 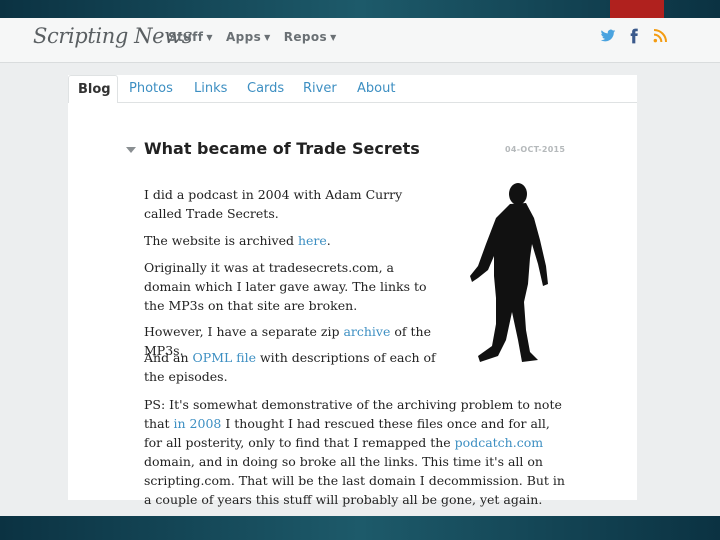 I want to click on social-links, so click(x=634, y=36).